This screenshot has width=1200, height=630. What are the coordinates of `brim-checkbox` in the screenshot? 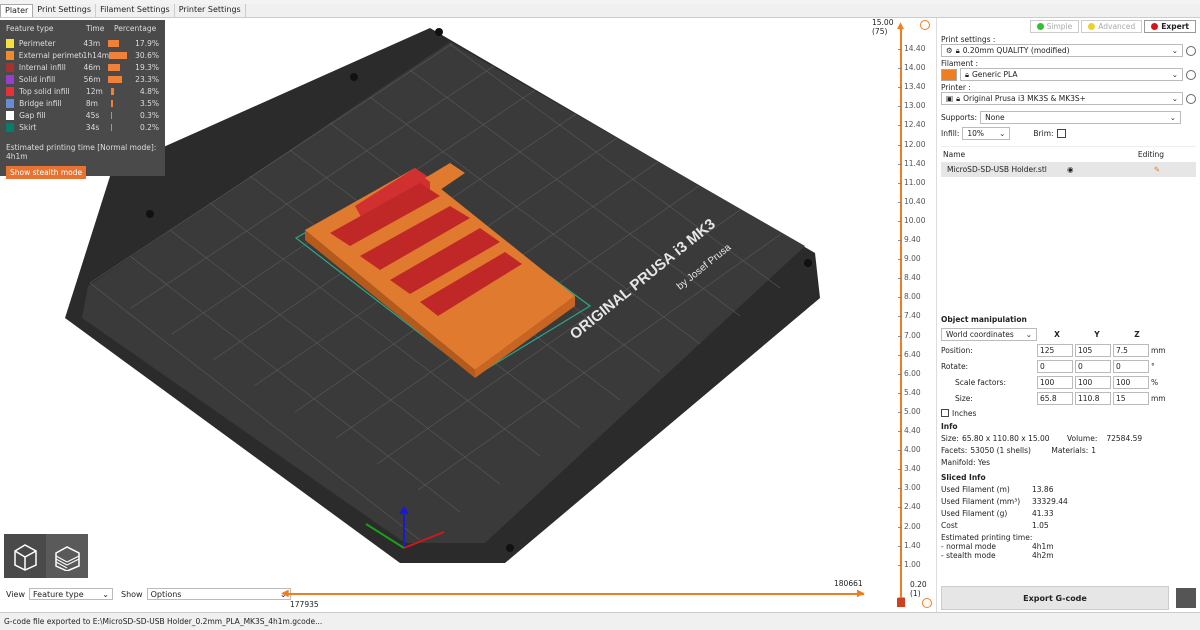 It's located at (1061, 133).